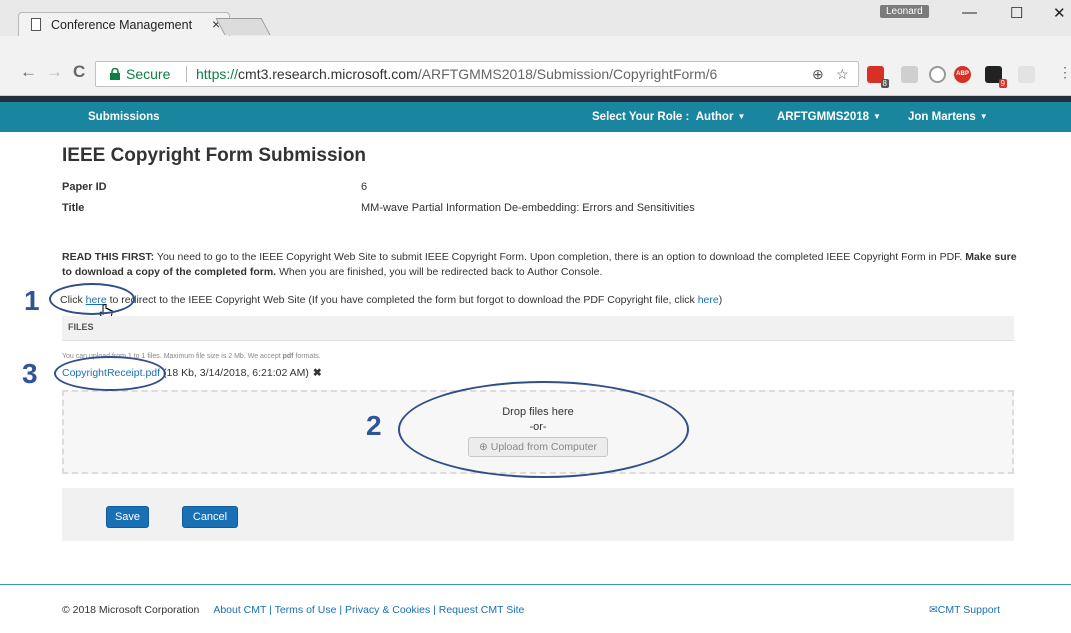 Image resolution: width=1071 pixels, height=633 pixels. Describe the element at coordinates (32, 300) in the screenshot. I see `annotation-number-1: 1` at that location.